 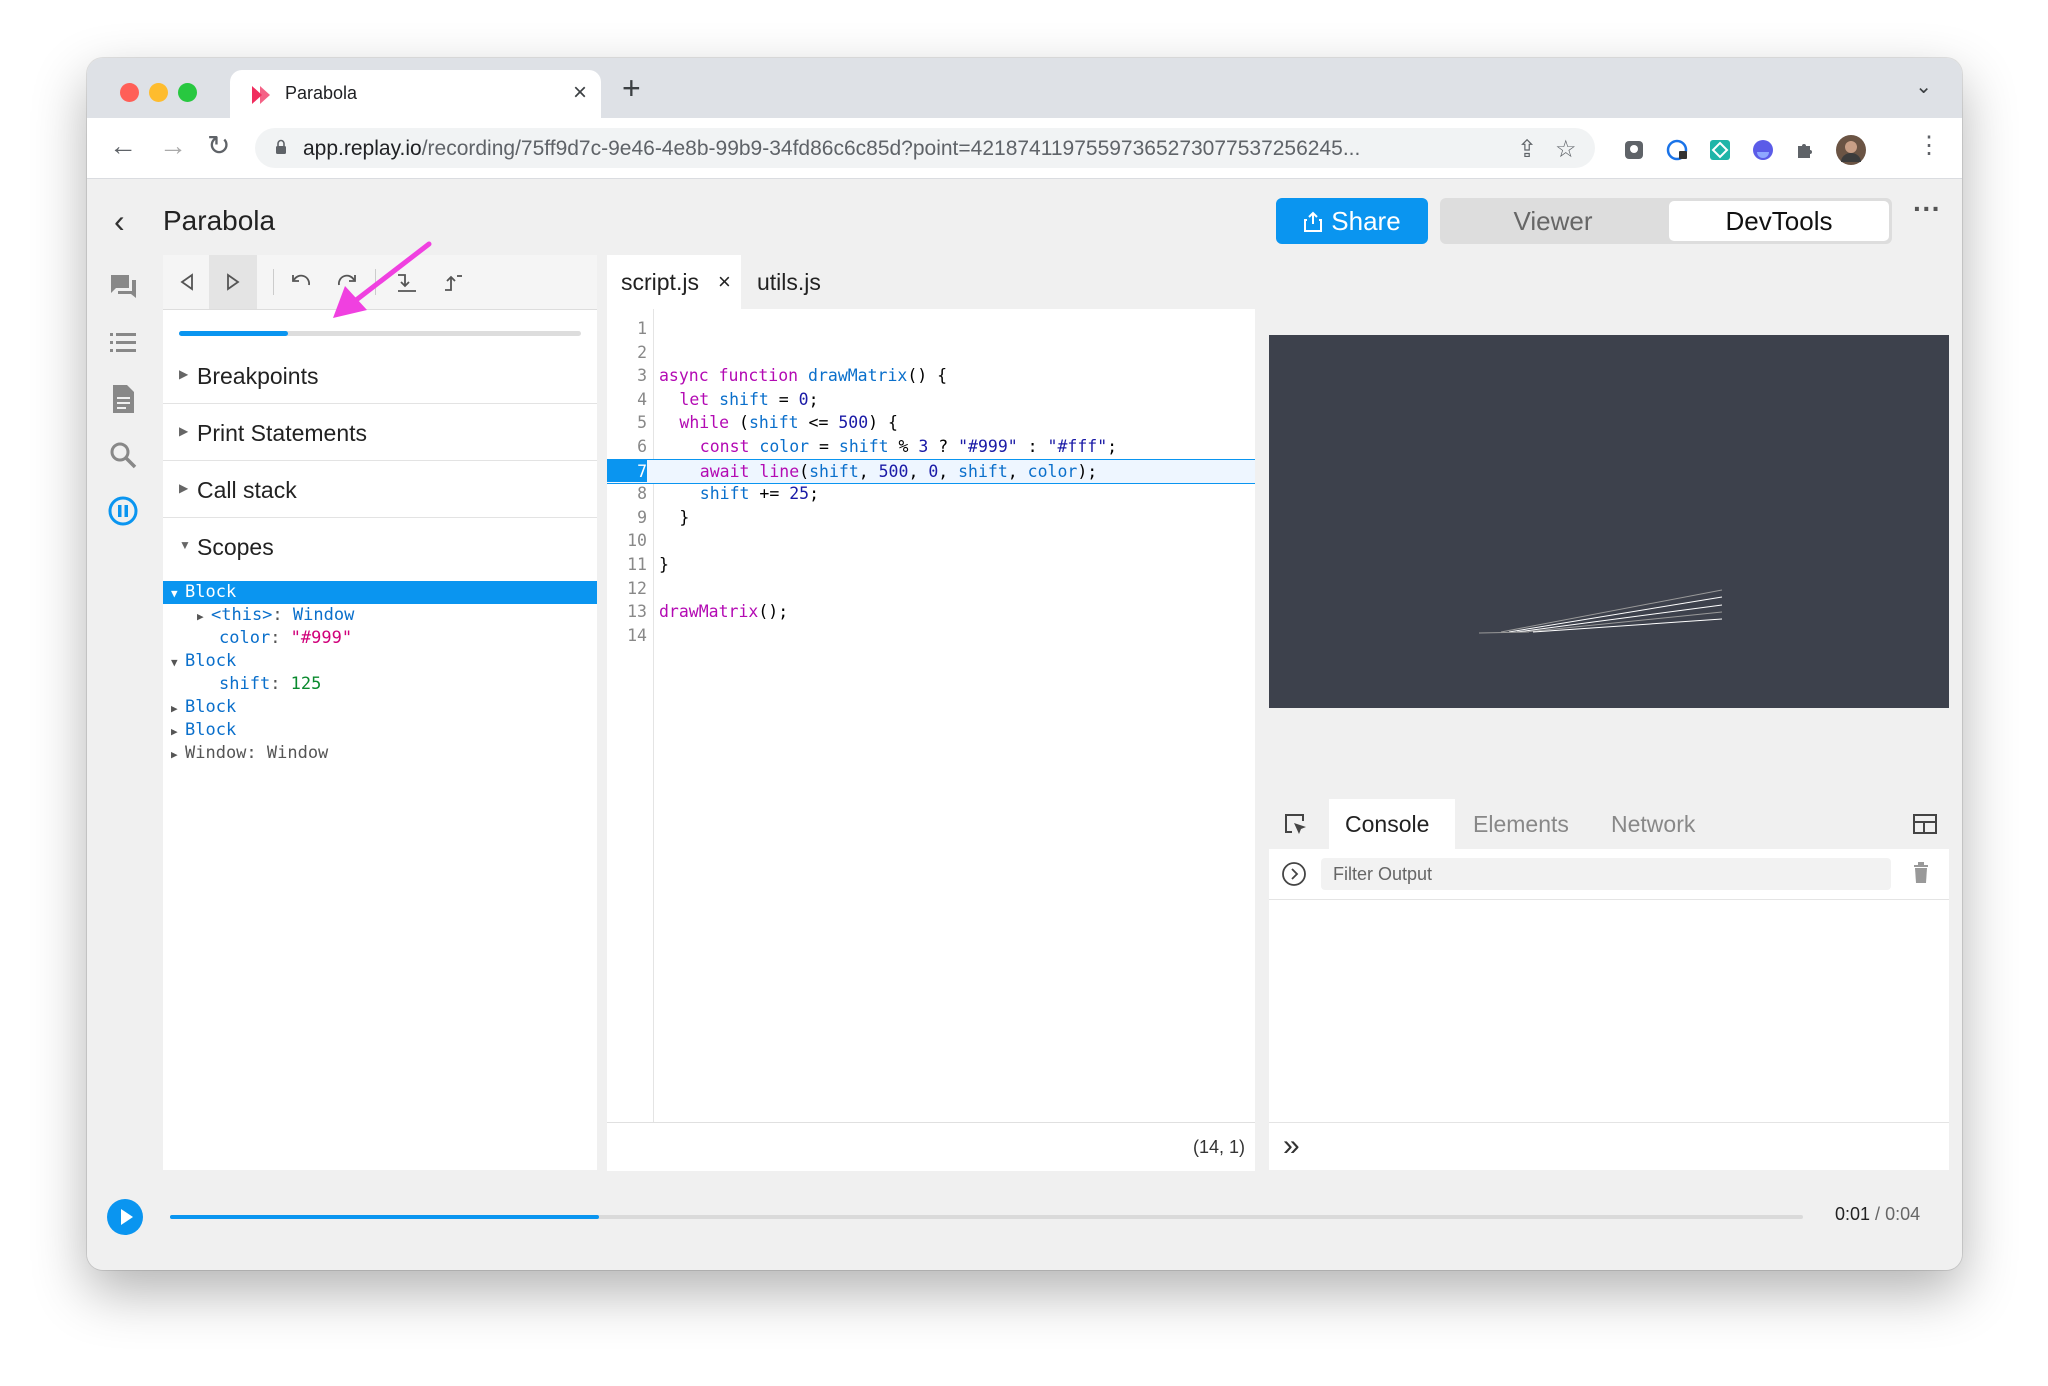 What do you see at coordinates (380, 375) in the screenshot?
I see `breakpoints-section: ▶ Breakpoints` at bounding box center [380, 375].